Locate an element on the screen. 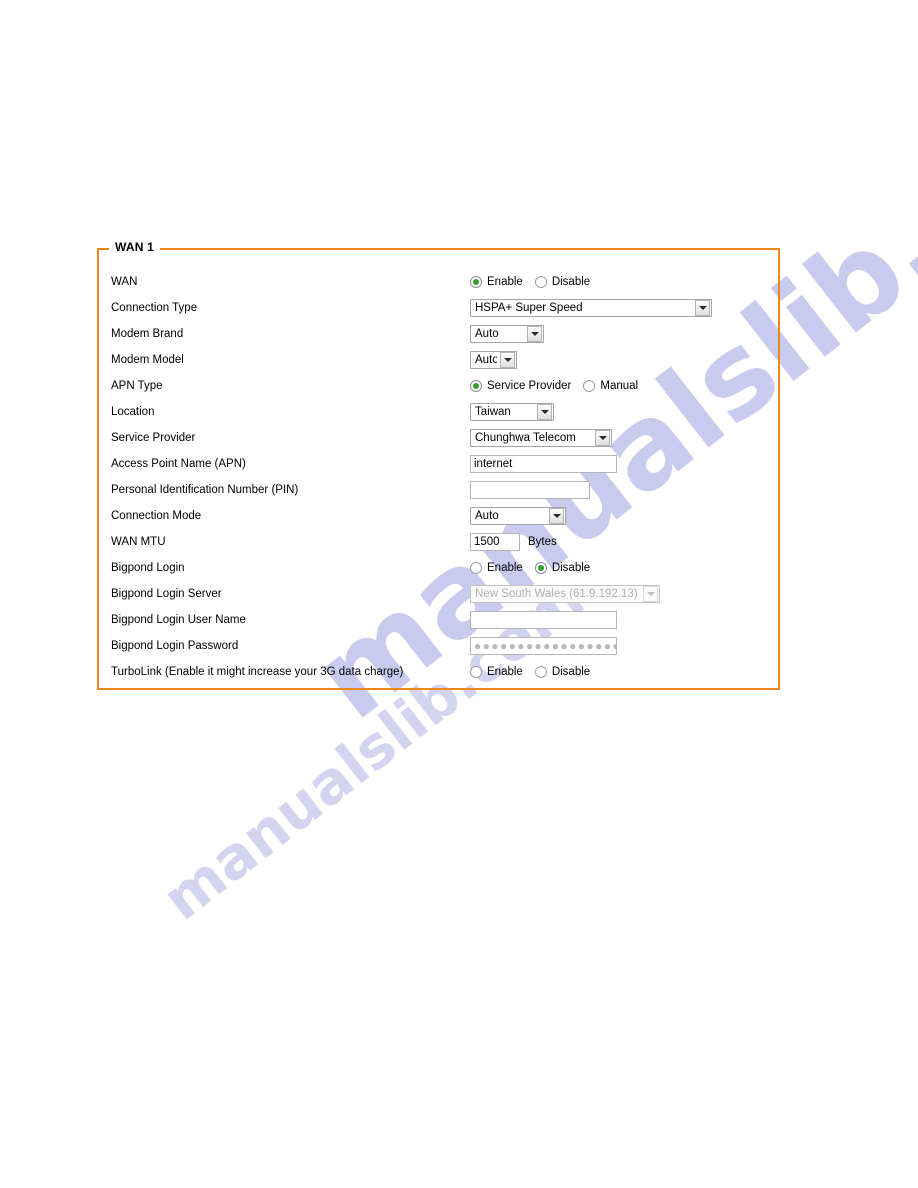 This screenshot has width=918, height=1188. bigpond-password-input: ●●●●●●●●●●●●●●●●●●●●●● is located at coordinates (543, 646).